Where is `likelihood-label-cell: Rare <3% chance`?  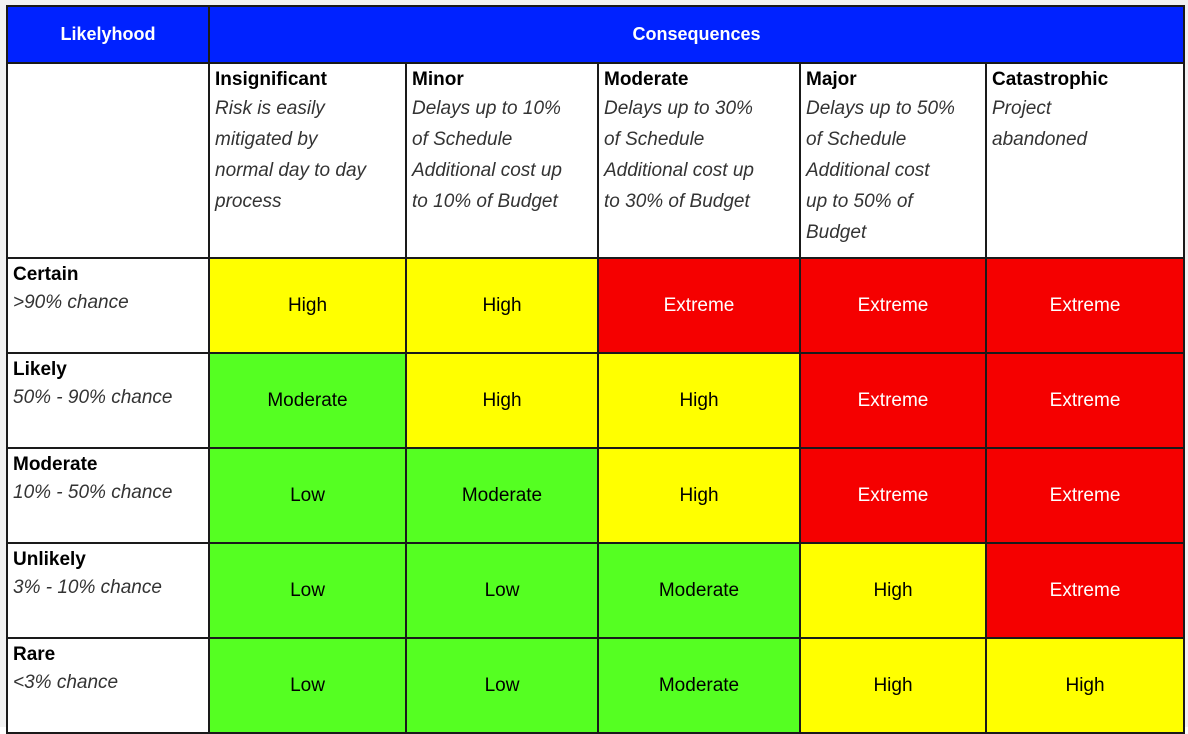 likelihood-label-cell: Rare <3% chance is located at coordinates (108, 685).